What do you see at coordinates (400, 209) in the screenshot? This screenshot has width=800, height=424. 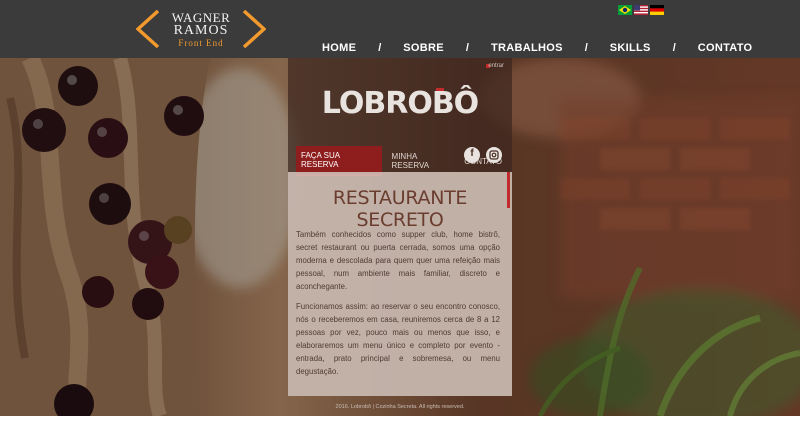 I see `article-title: RESTAURANTE SECRETO` at bounding box center [400, 209].